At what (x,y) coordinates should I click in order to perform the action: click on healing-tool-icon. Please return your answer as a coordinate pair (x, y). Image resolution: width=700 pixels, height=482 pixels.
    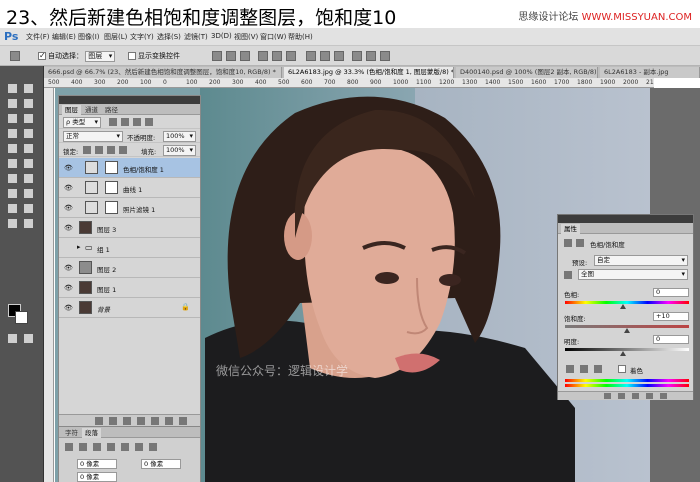
    Looking at the image, I should click on (13, 133).